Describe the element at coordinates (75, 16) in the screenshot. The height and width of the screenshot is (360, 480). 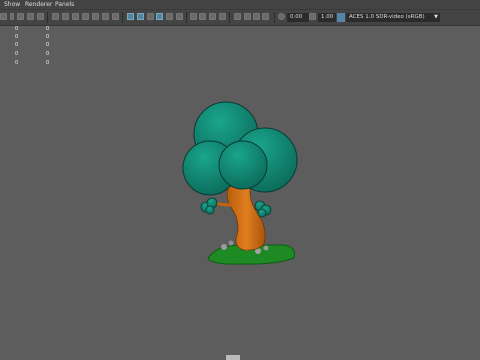
I see `resolution-gate-icon` at that location.